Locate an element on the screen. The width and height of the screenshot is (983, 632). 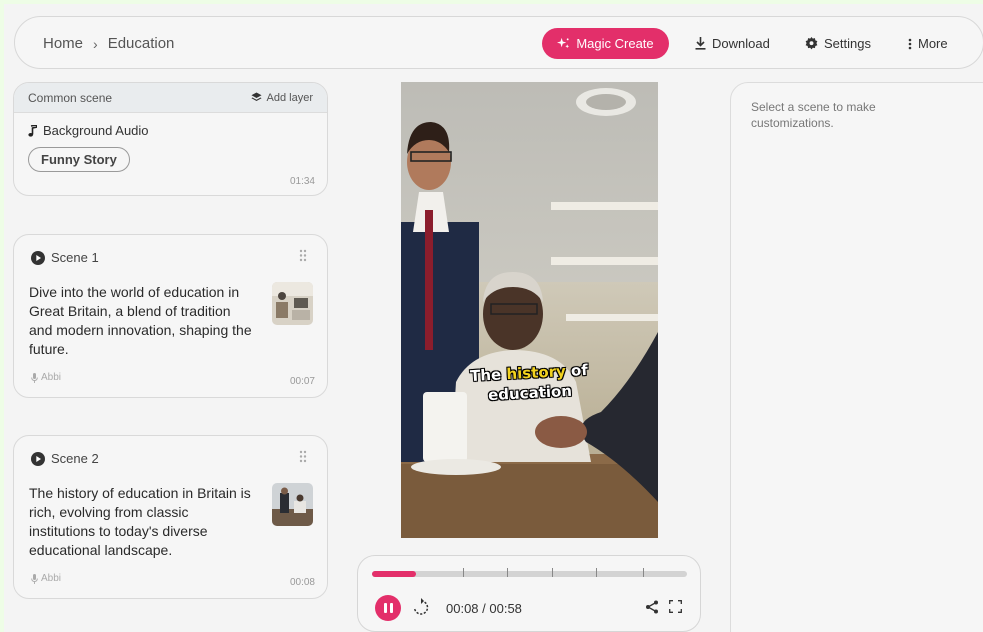
chevron-right-icon: › is located at coordinates (95, 43).